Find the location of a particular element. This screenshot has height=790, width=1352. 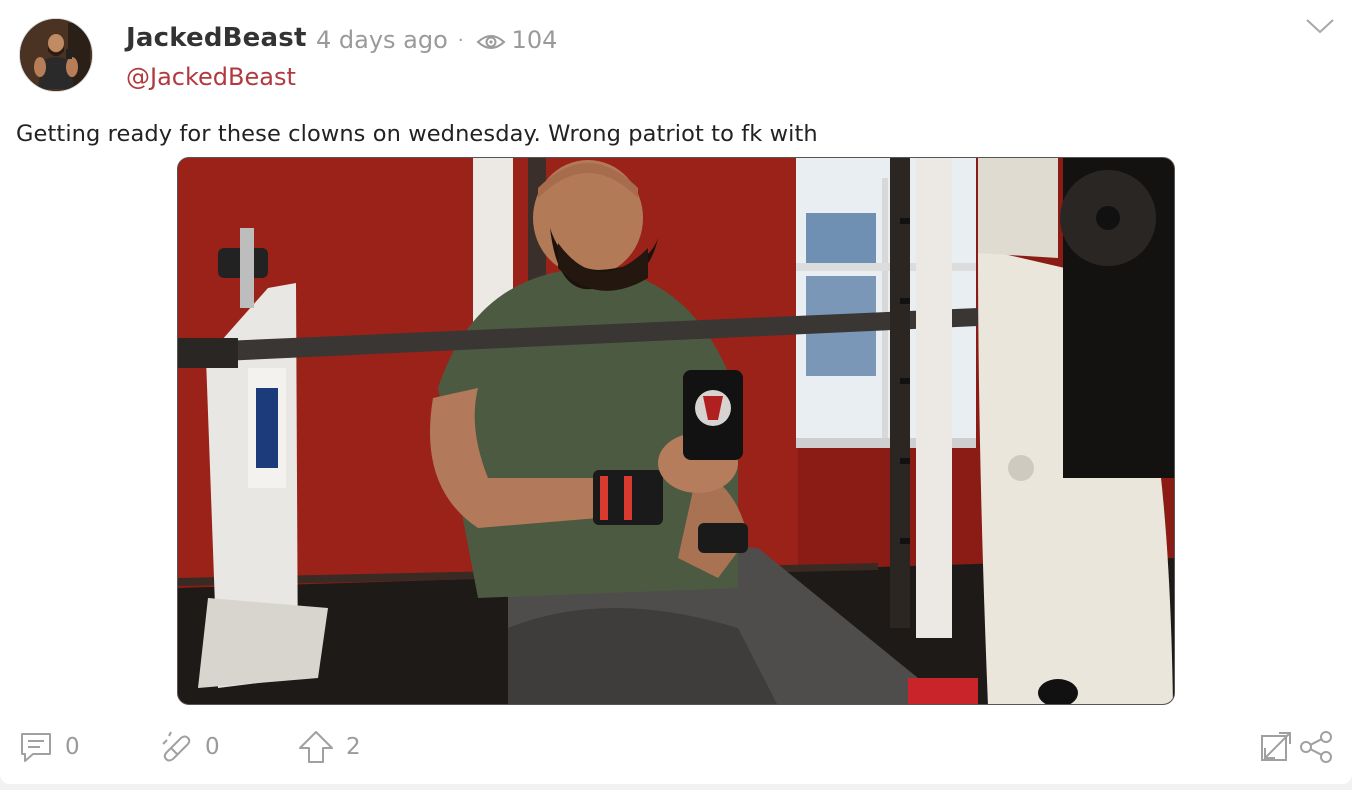

repost-count: 0 is located at coordinates (212, 747).